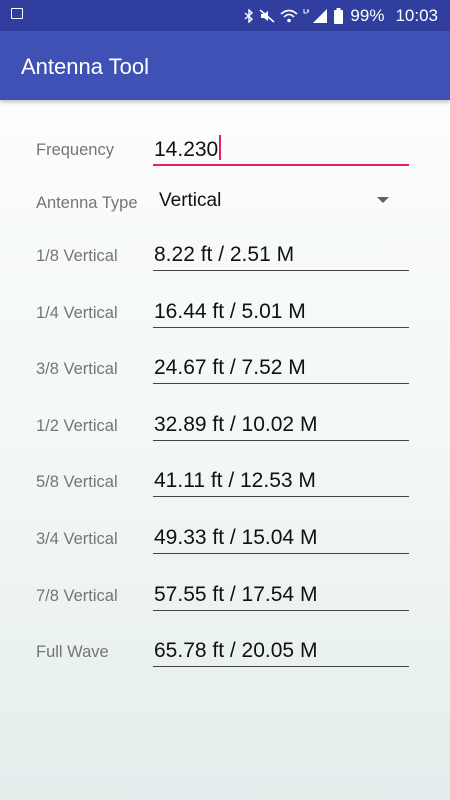 The height and width of the screenshot is (800, 450). I want to click on result-value: 57.55 ft / 17.54 M, so click(236, 594).